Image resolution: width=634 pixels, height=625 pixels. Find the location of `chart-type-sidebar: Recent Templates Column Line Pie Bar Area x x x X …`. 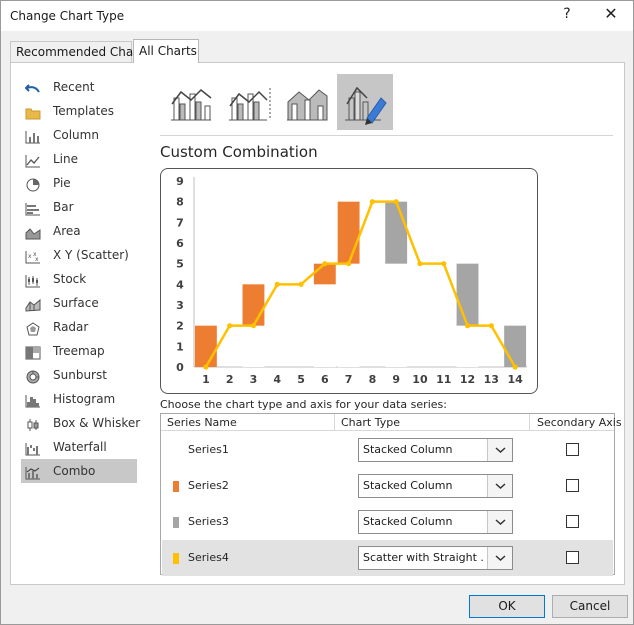

chart-type-sidebar: Recent Templates Column Line Pie Bar Area x x x X … is located at coordinates (80, 279).